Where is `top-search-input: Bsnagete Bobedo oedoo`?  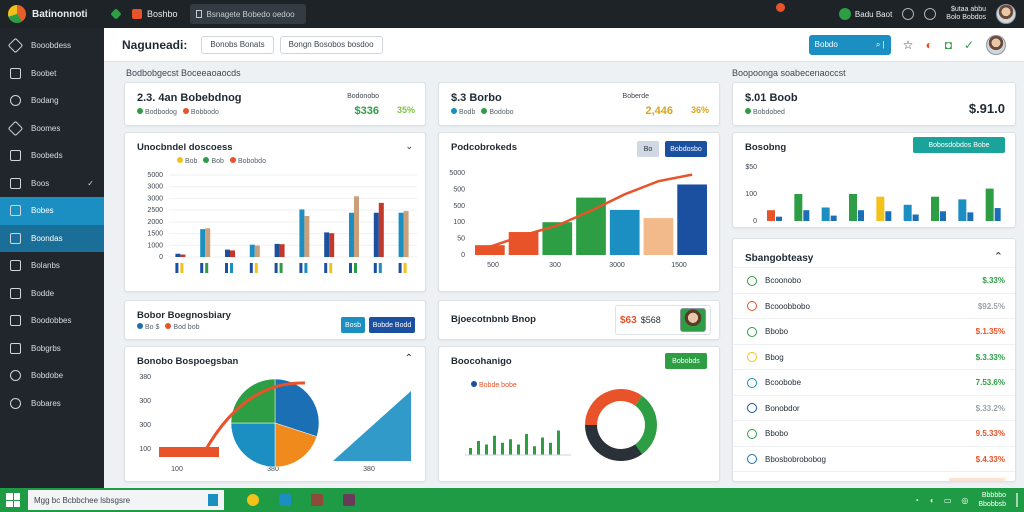 top-search-input: Bsnagete Bobedo oedoo is located at coordinates (247, 14).